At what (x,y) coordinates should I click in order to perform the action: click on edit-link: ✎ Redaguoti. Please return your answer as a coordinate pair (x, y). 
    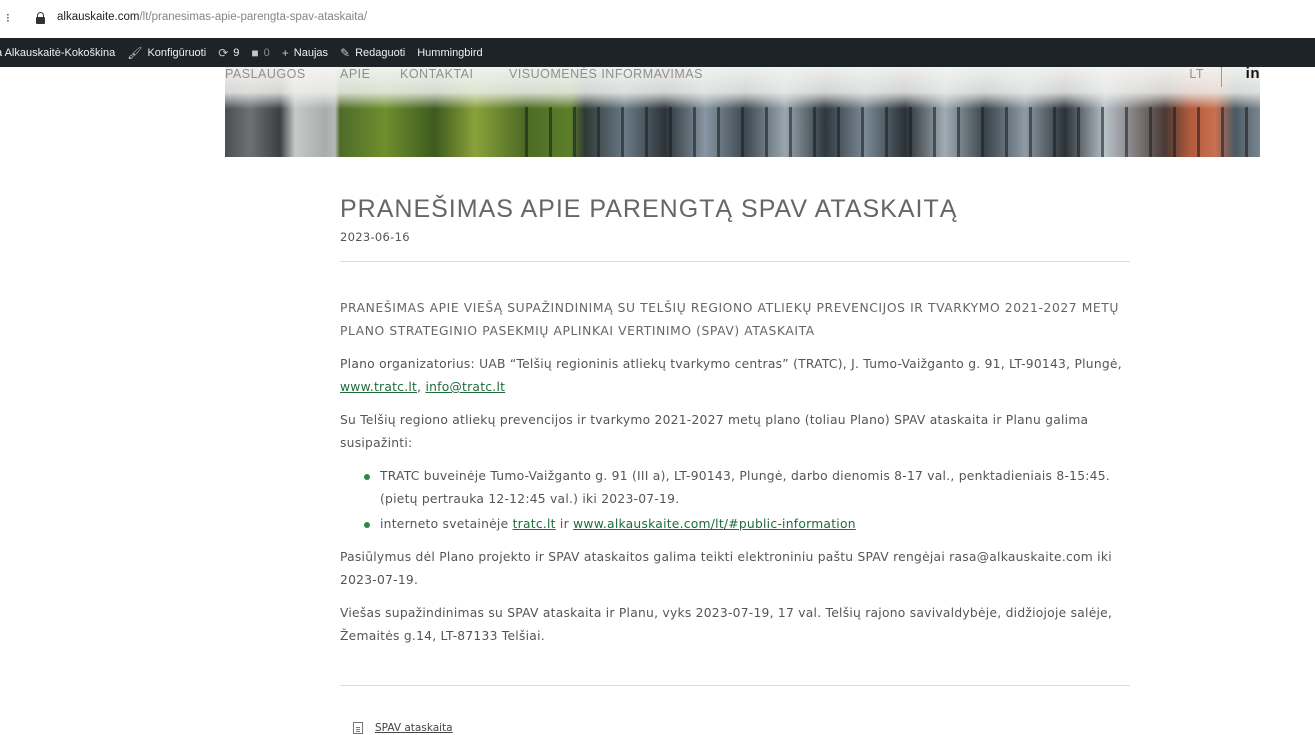
    Looking at the image, I should click on (372, 53).